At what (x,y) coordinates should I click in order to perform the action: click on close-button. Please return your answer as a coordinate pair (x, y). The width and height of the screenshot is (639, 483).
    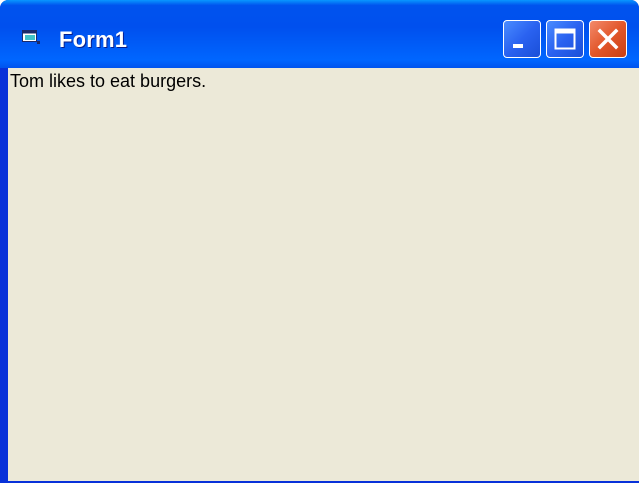
    Looking at the image, I should click on (608, 39).